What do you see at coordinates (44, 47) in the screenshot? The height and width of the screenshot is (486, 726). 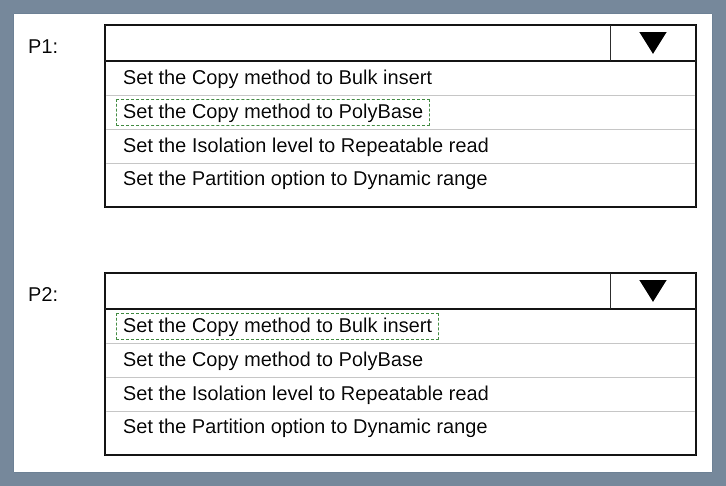 I see `question-label: P1:` at bounding box center [44, 47].